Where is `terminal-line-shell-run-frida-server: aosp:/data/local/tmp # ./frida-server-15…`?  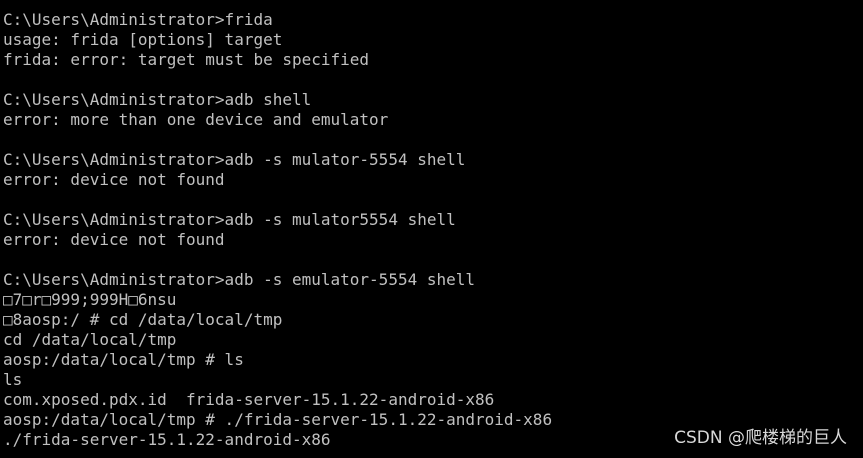
terminal-line-shell-run-frida-server: aosp:/data/local/tmp # ./frida-server-15… is located at coordinates (278, 419).